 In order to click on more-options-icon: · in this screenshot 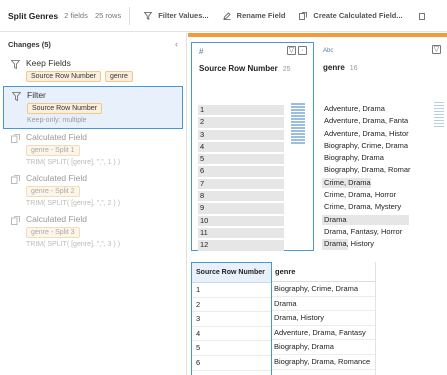, I will do `click(302, 50)`.